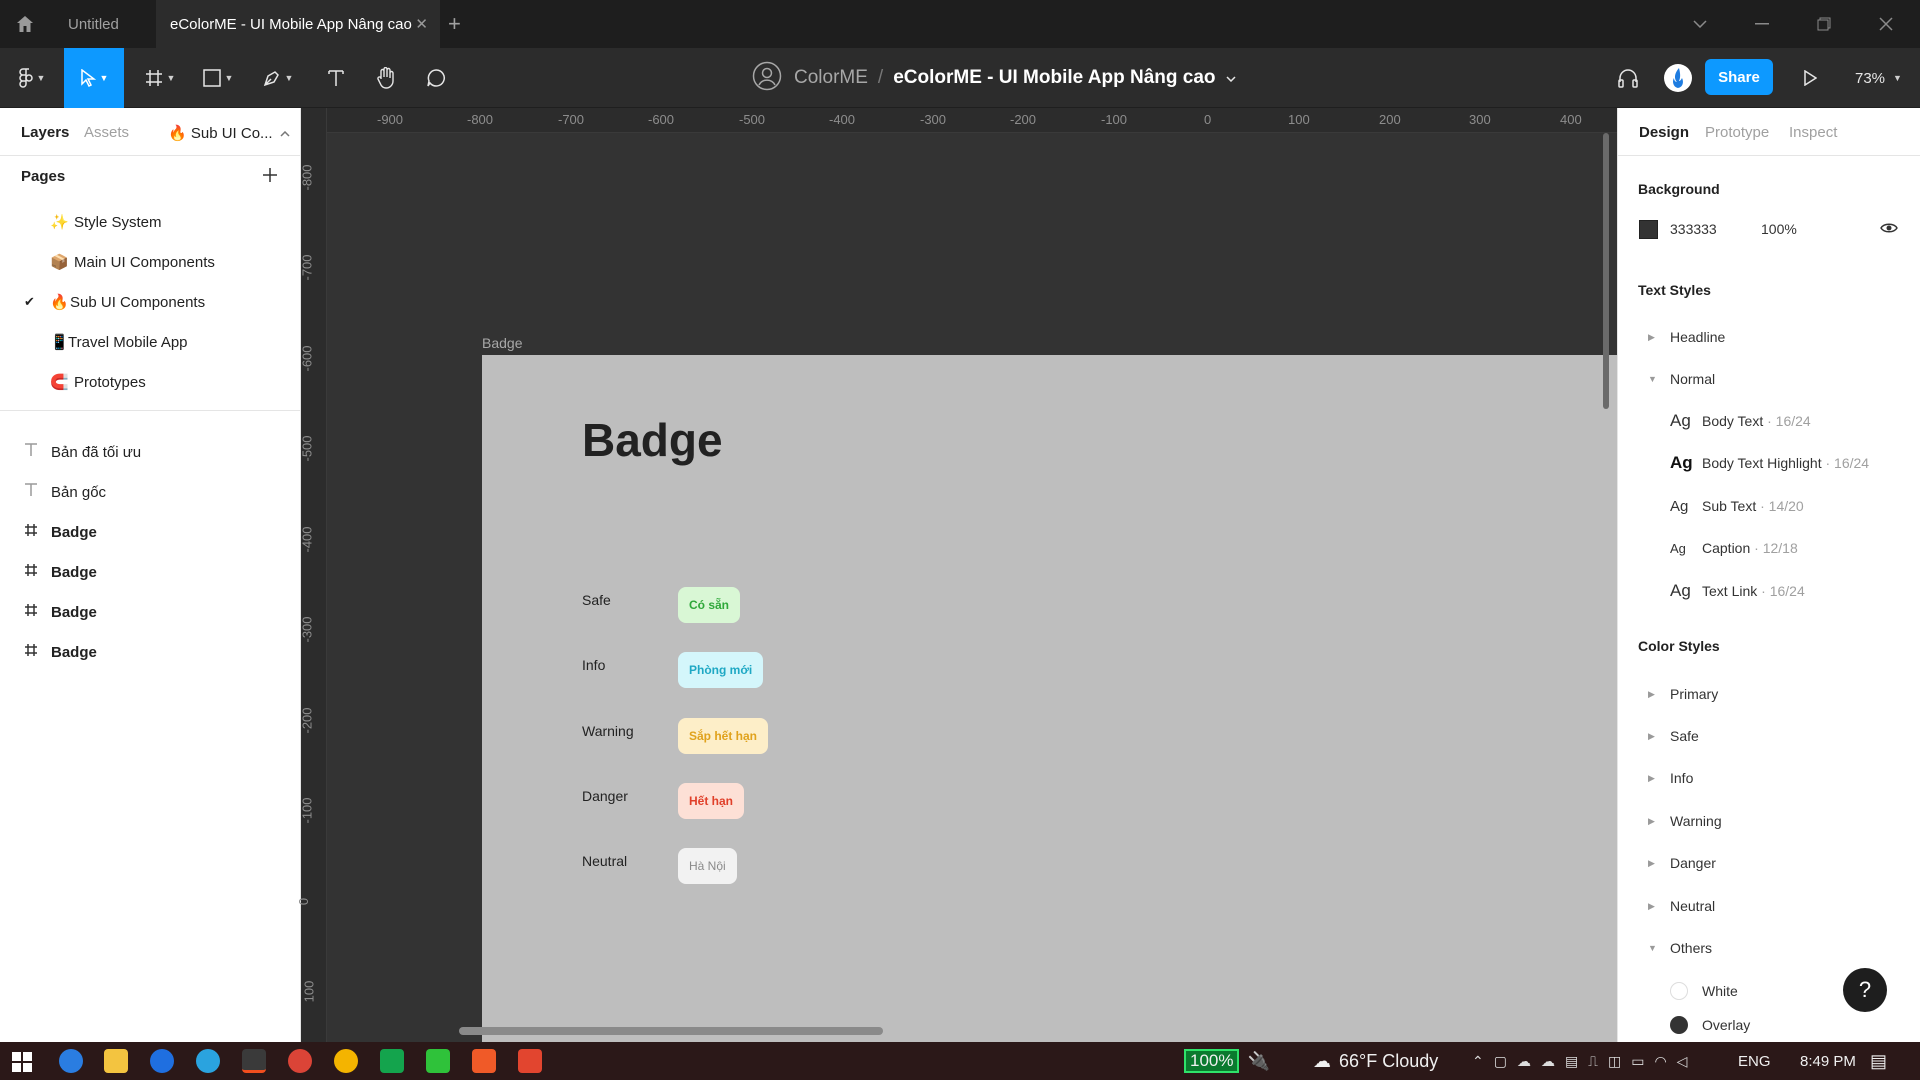 This screenshot has height=1080, width=1920. What do you see at coordinates (1824, 24) in the screenshot?
I see `restore-icon` at bounding box center [1824, 24].